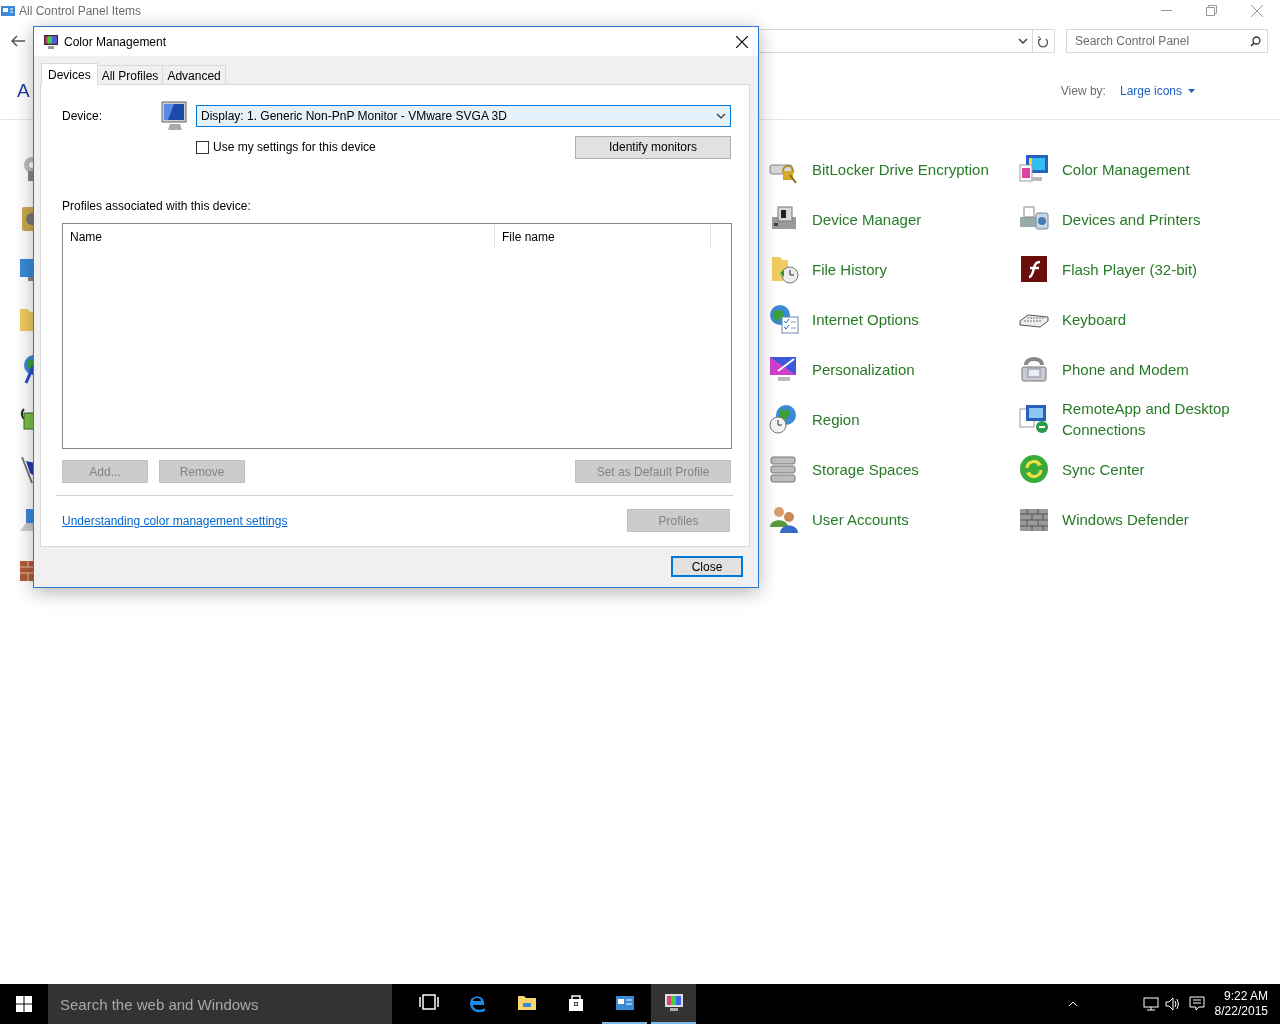 The image size is (1280, 1024). Describe the element at coordinates (463, 116) in the screenshot. I see `device-dropdown: Display: 1. Generic Non-PnP Monitor - VMware SVGA 3D` at that location.